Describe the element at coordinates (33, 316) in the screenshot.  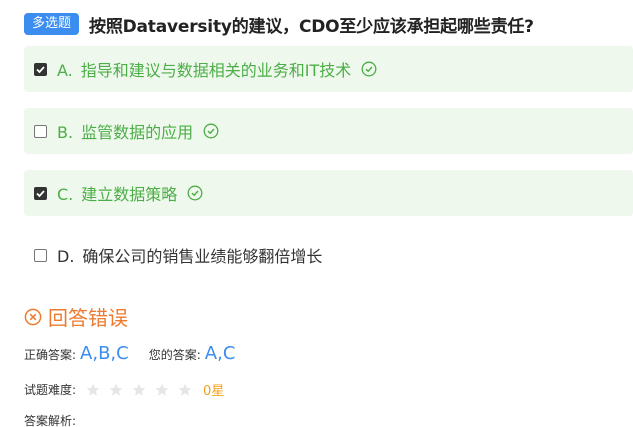
I see `x-circle-icon` at that location.